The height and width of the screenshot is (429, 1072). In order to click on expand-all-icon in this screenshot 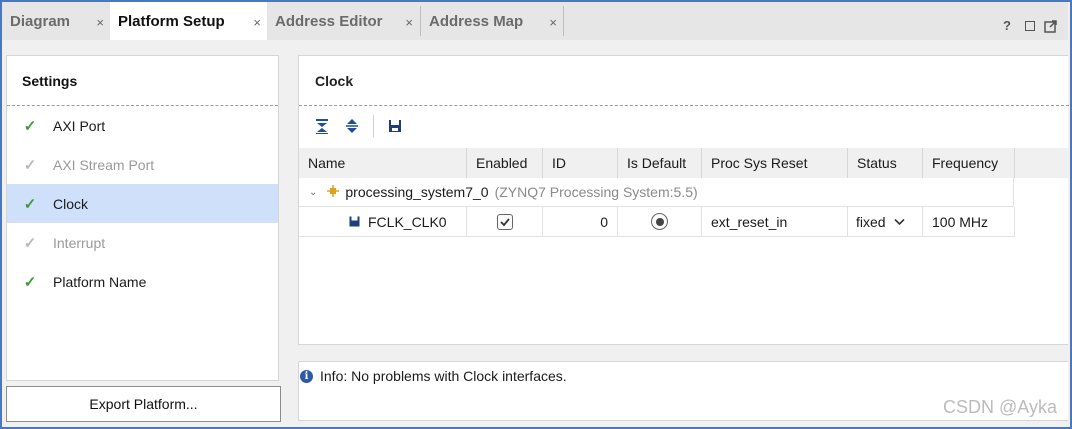, I will do `click(352, 126)`.